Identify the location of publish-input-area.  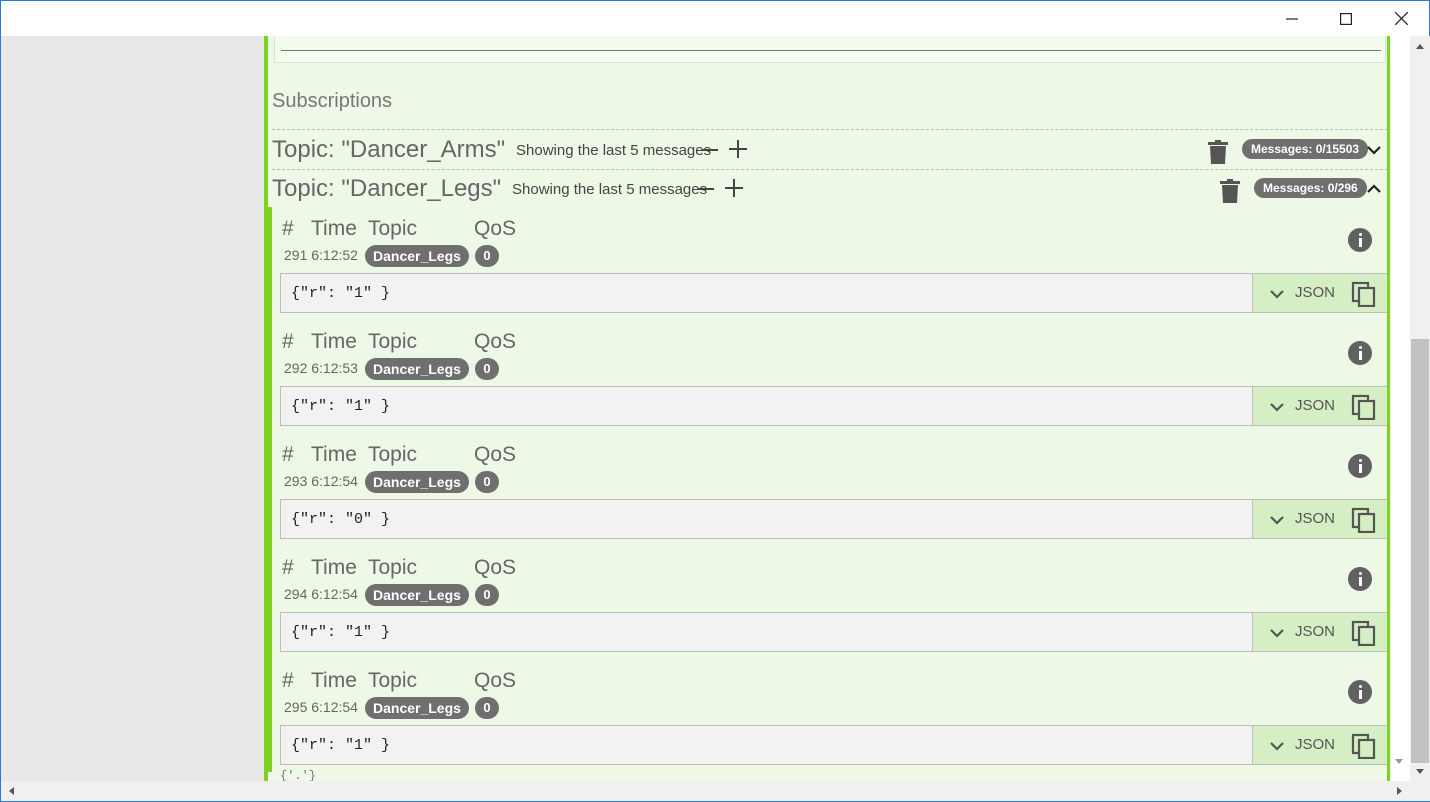
(830, 49).